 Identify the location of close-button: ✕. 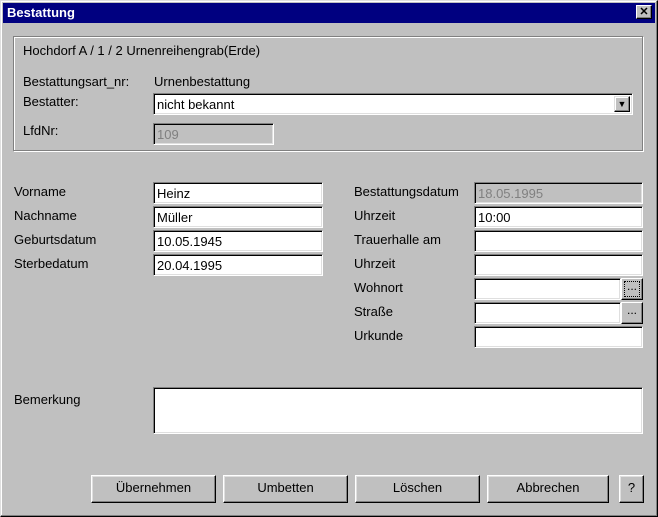
(644, 12).